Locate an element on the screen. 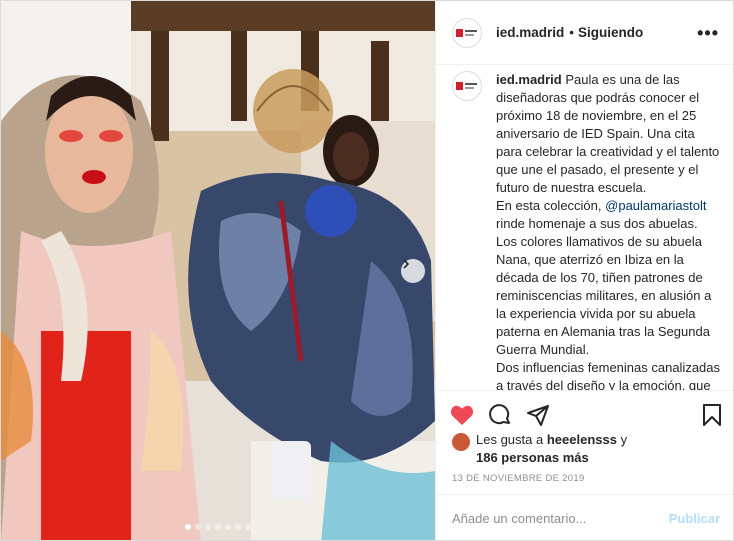 The width and height of the screenshot is (734, 541). bookmark-icon is located at coordinates (712, 415).